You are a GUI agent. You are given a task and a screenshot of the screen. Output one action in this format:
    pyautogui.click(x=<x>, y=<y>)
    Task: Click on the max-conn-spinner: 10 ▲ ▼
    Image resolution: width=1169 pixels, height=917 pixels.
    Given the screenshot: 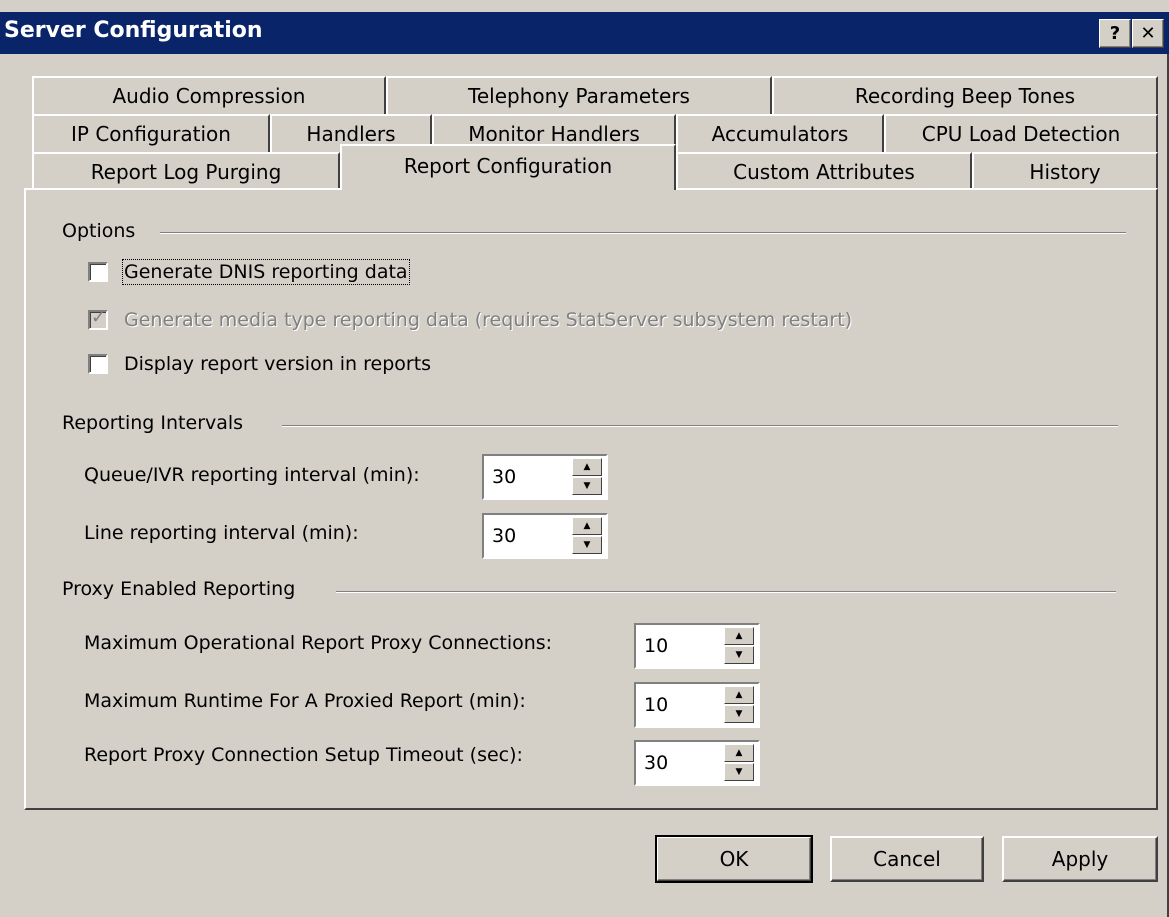 What is the action you would take?
    pyautogui.click(x=697, y=646)
    